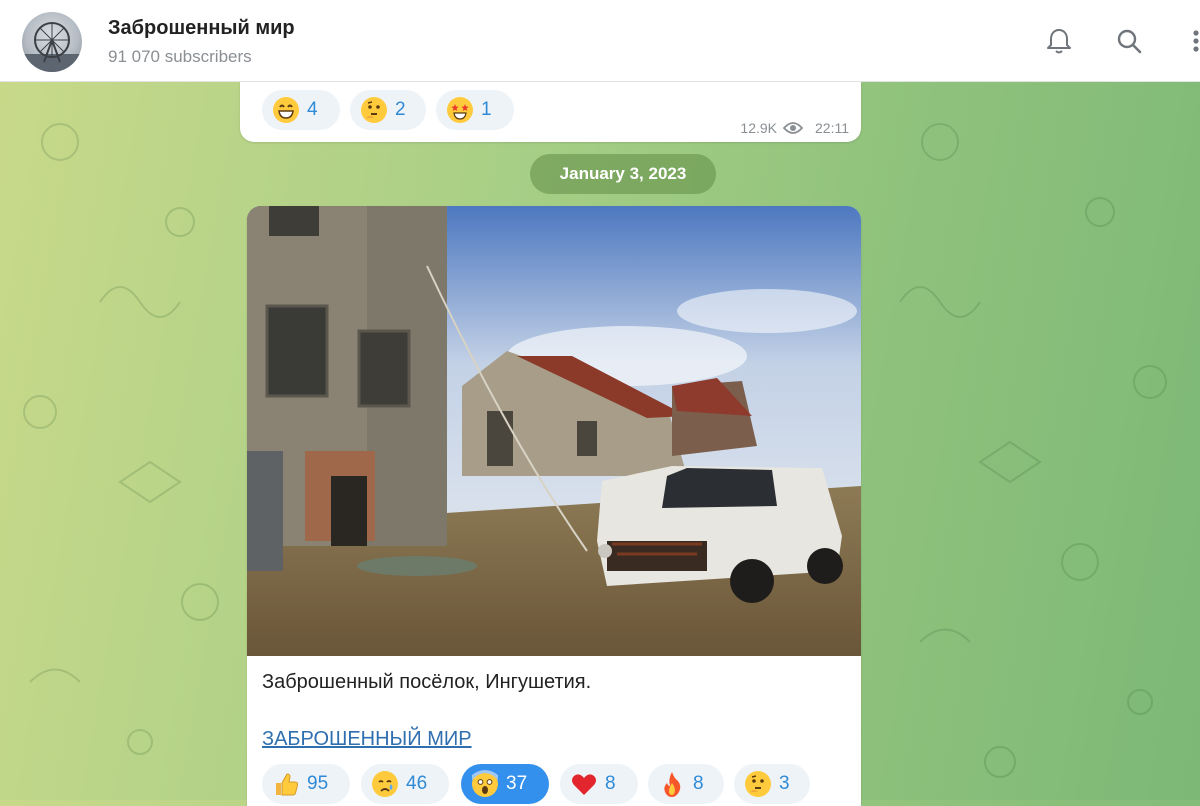 The height and width of the screenshot is (806, 1200). What do you see at coordinates (312, 109) in the screenshot?
I see `reaction-count: 4` at bounding box center [312, 109].